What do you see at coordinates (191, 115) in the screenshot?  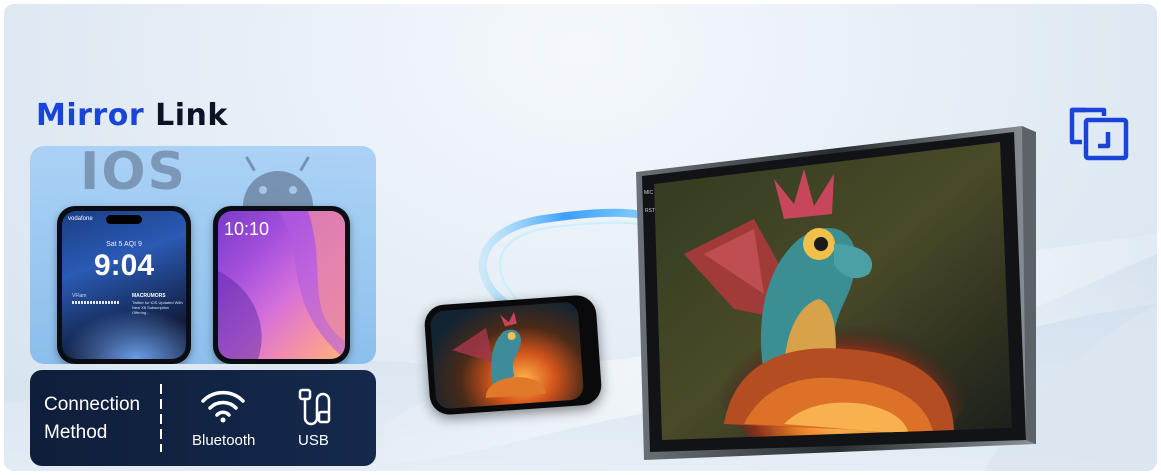 I see `title-link: Link` at bounding box center [191, 115].